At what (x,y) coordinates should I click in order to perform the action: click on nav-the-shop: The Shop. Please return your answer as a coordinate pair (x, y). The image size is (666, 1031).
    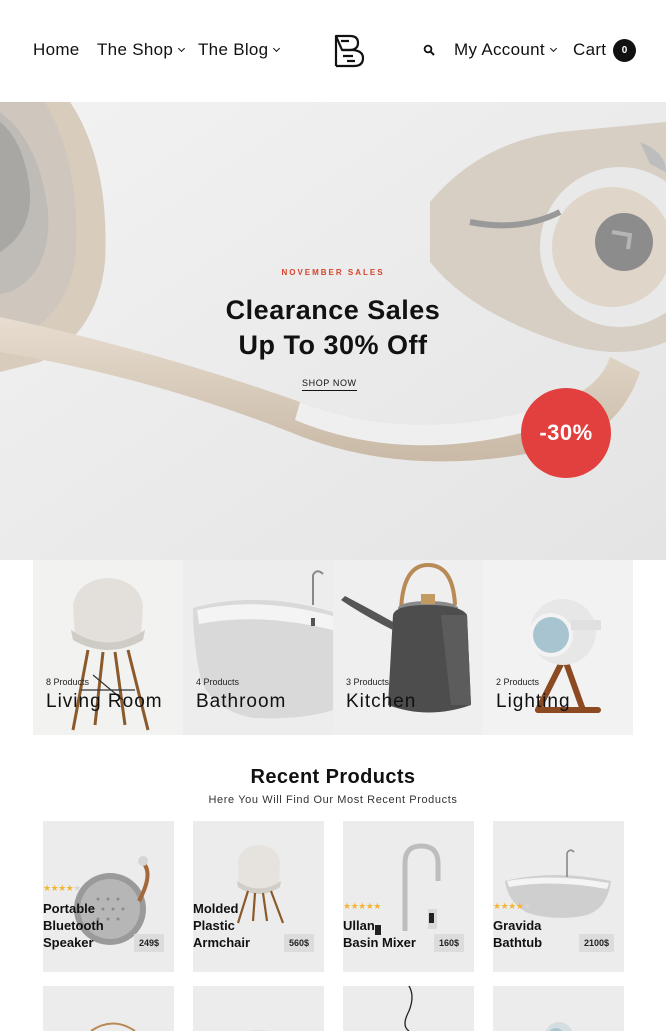
    Looking at the image, I should click on (141, 50).